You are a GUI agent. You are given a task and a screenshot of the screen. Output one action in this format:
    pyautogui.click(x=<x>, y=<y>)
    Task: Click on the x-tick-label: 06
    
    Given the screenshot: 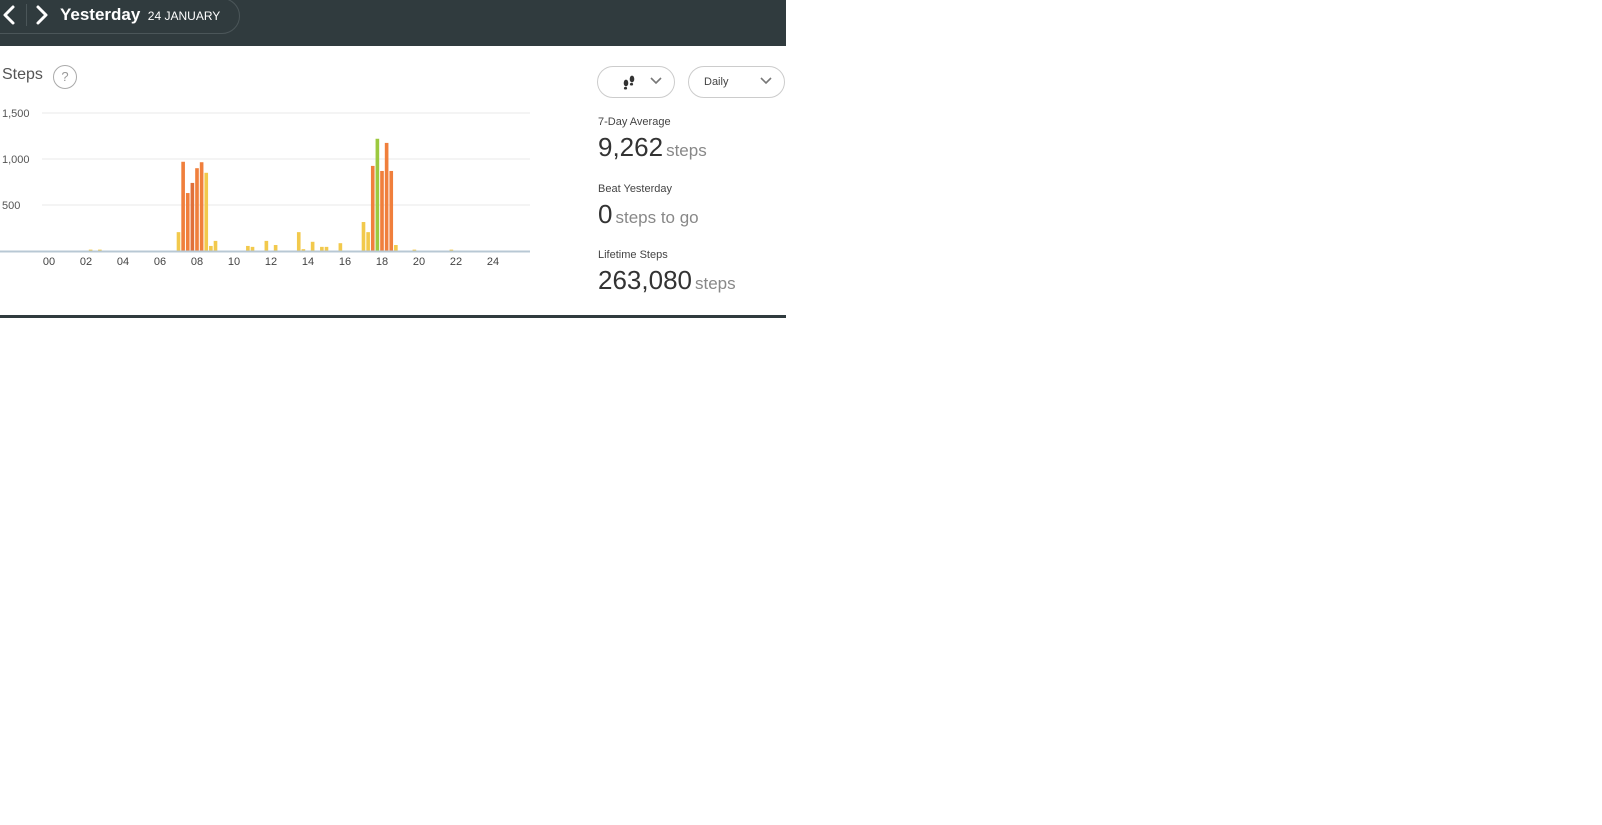 What is the action you would take?
    pyautogui.click(x=160, y=262)
    